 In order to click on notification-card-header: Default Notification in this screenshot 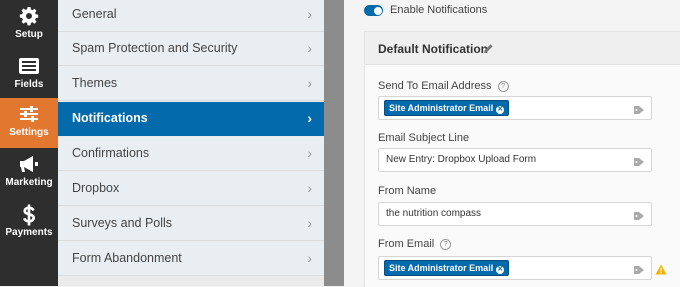, I will do `click(522, 48)`.